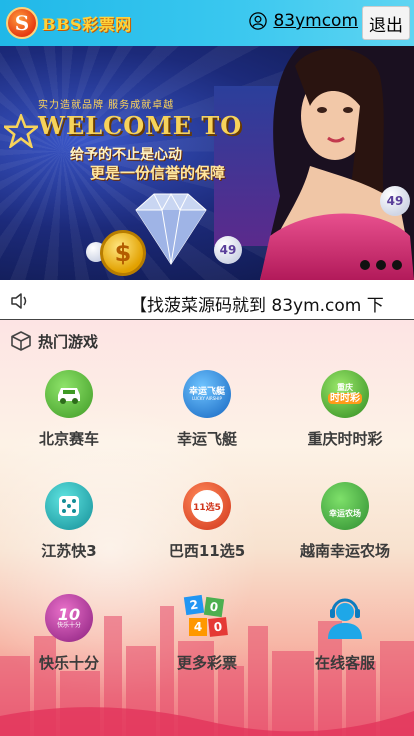 This screenshot has height=736, width=414. Describe the element at coordinates (207, 644) in the screenshot. I see `game-item-more-lottery: 2 0 4 0 更多彩票` at that location.